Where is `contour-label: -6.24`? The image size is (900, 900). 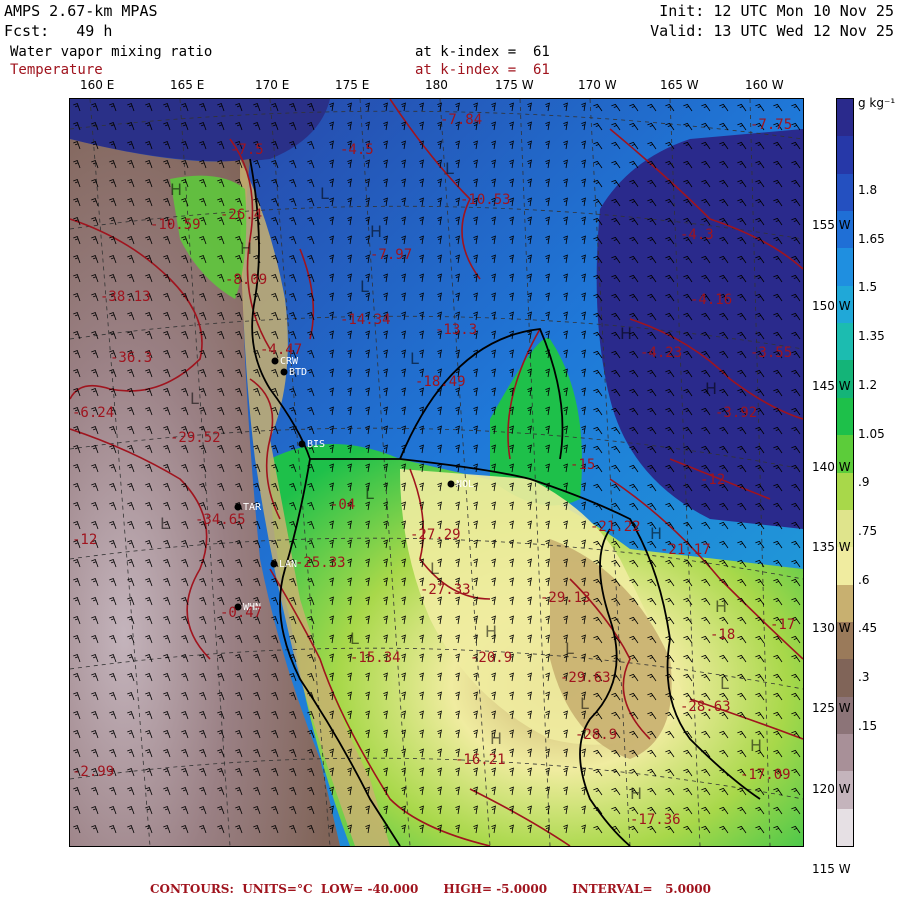
contour-label: -6.24 is located at coordinates (93, 413).